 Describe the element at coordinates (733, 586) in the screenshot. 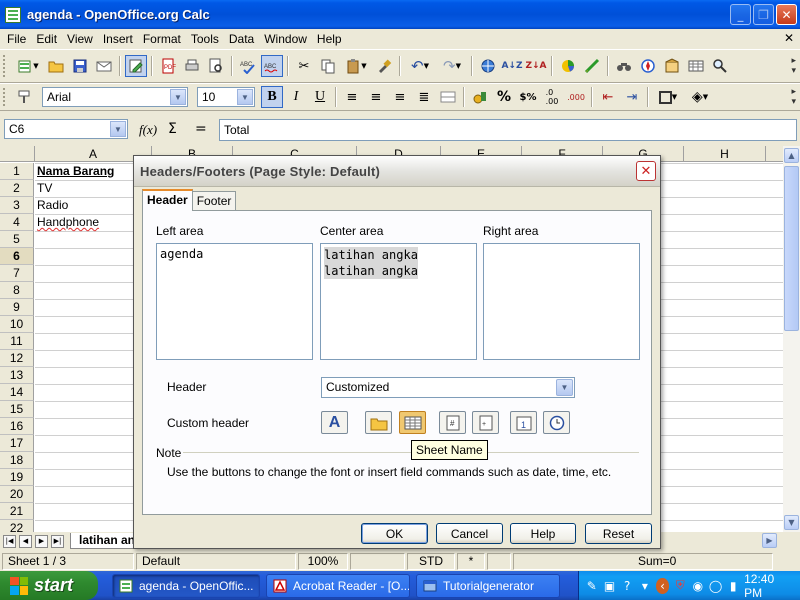

I see `tray-battery-icon: ▮` at that location.